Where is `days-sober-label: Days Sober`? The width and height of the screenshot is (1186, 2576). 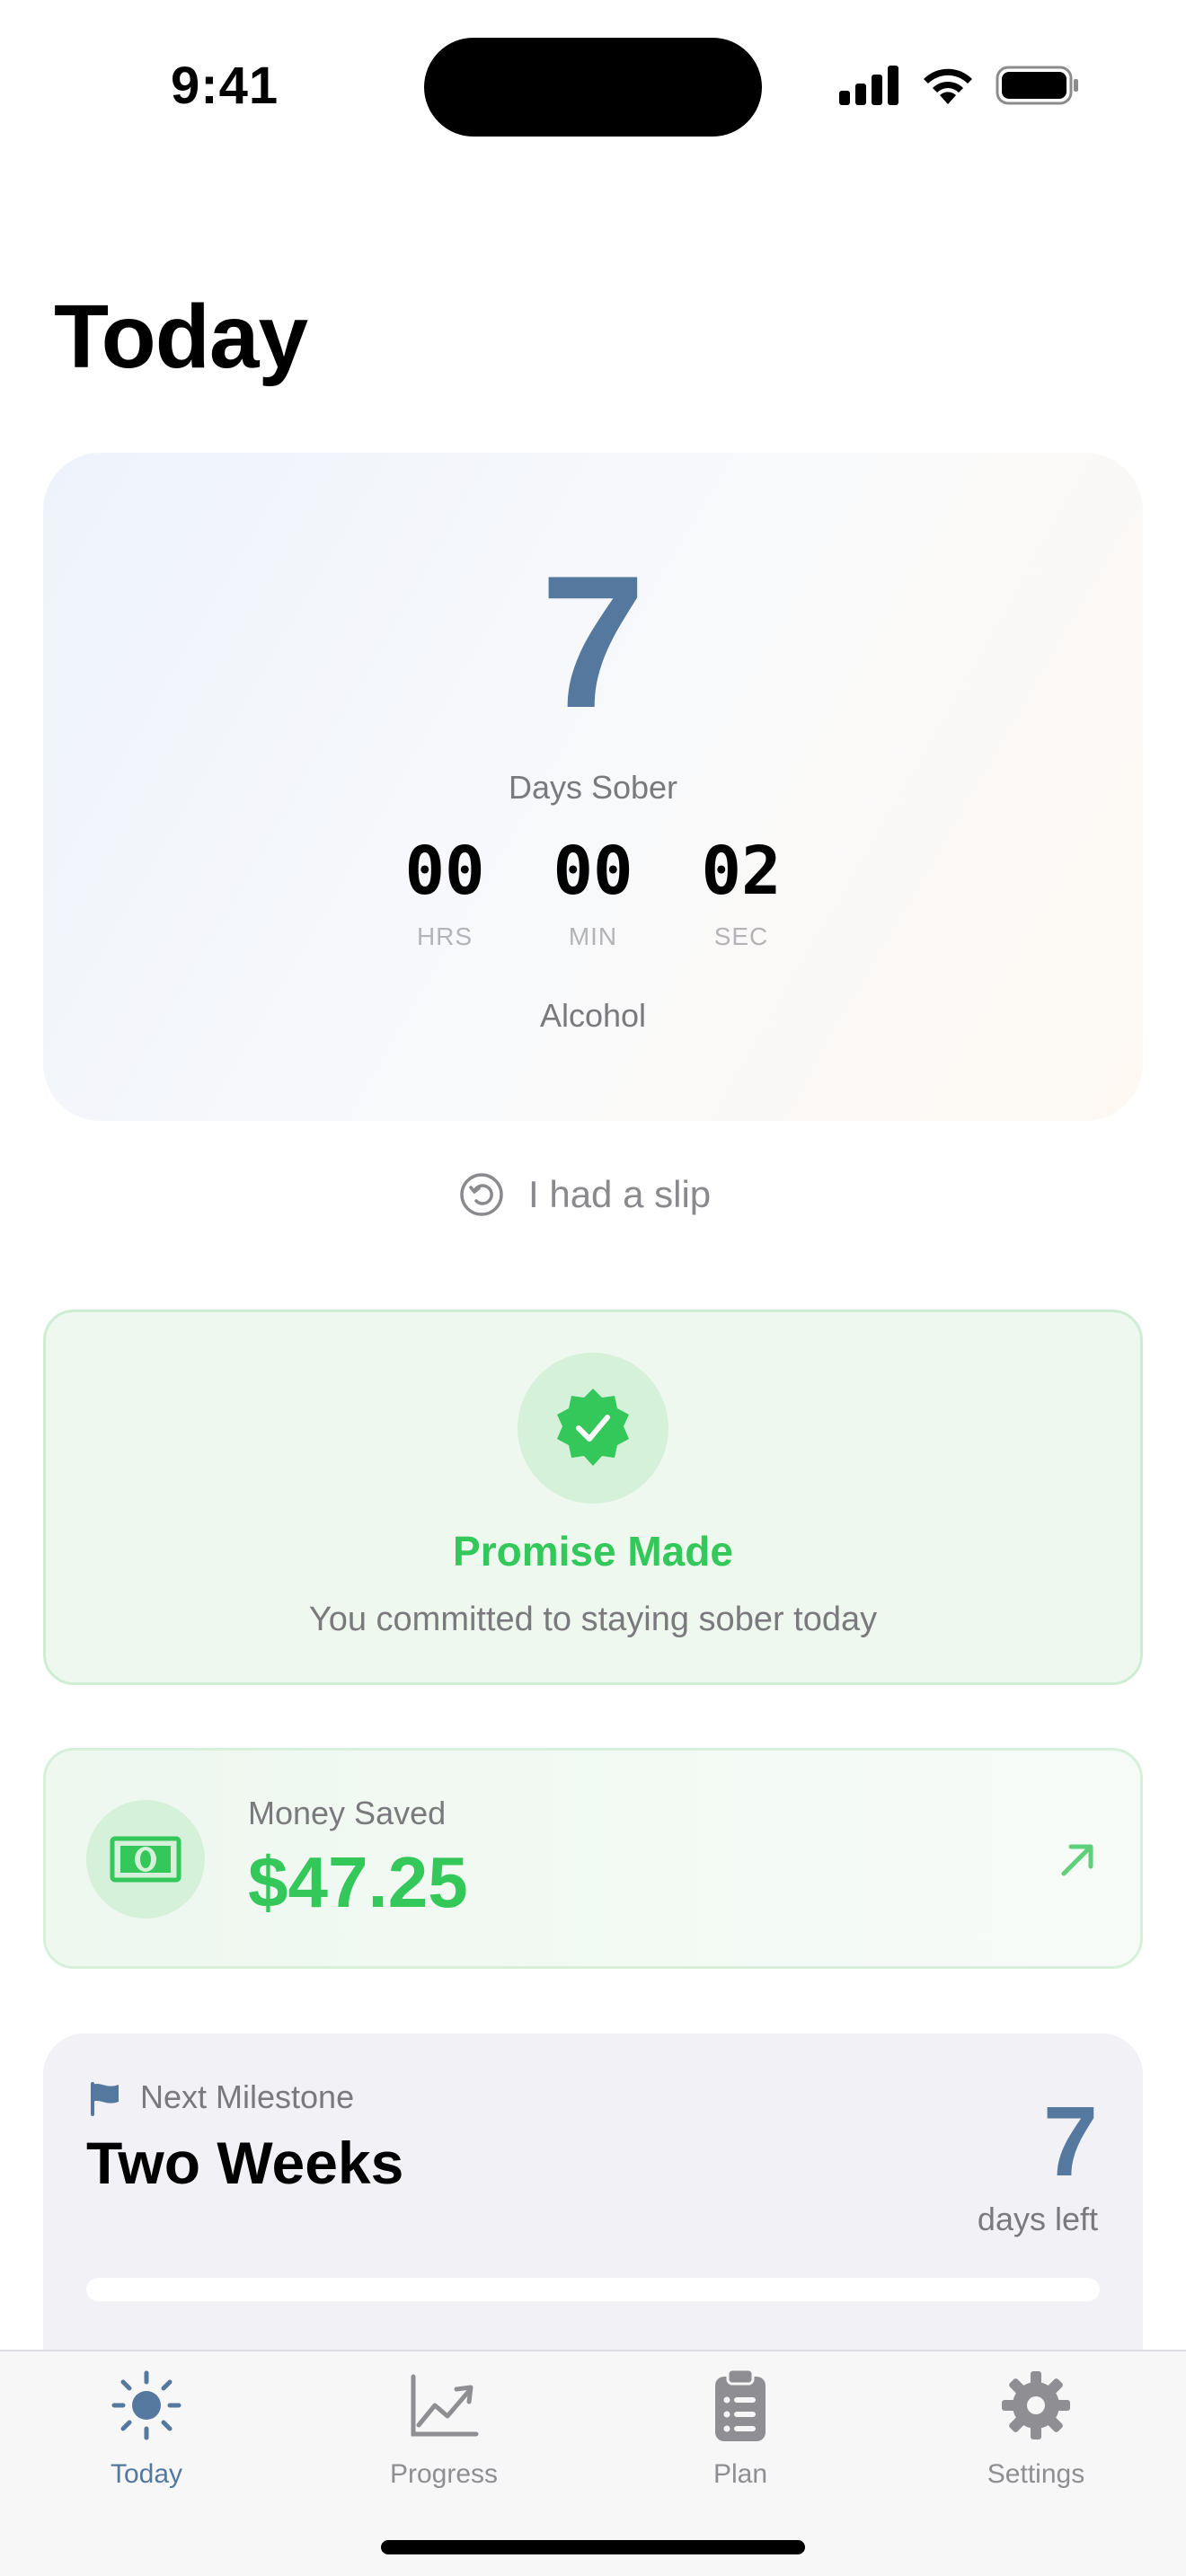 days-sober-label: Days Sober is located at coordinates (593, 787).